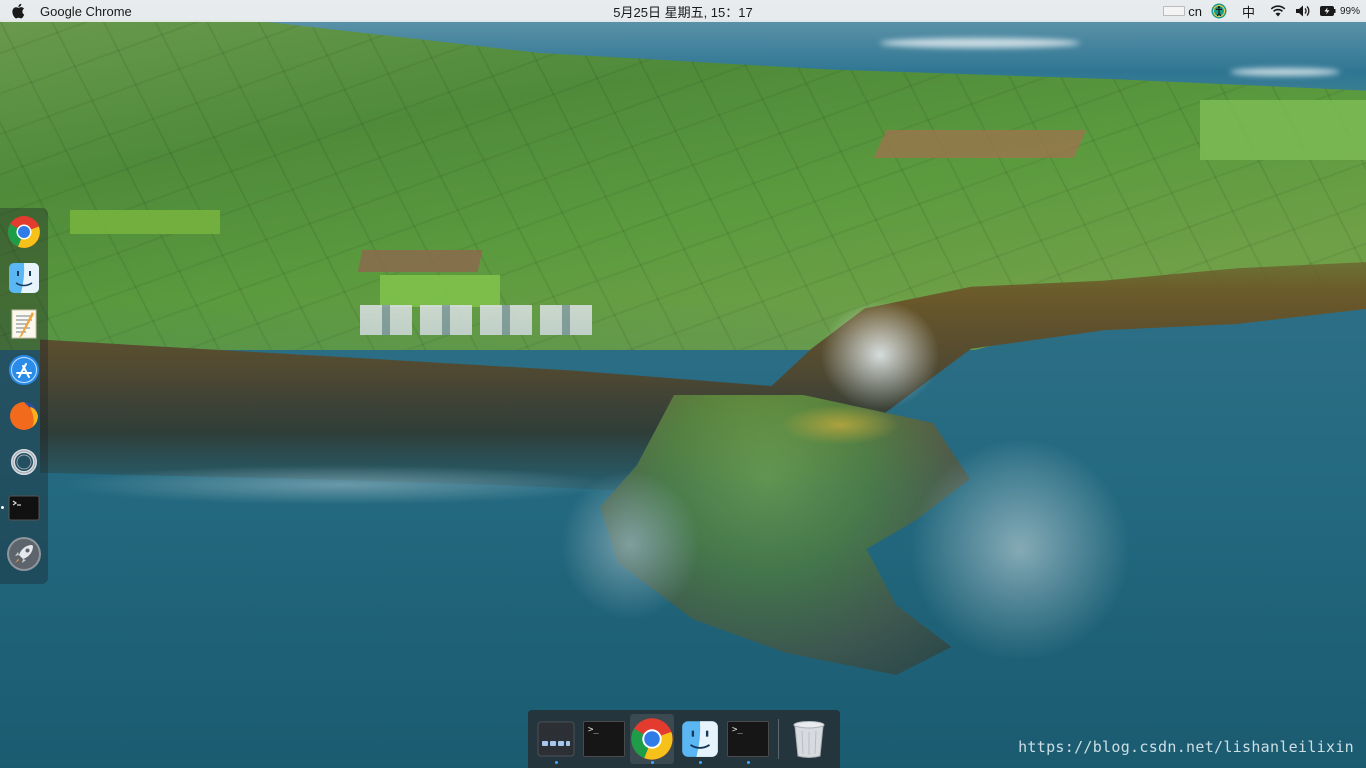 Image resolution: width=1366 pixels, height=768 pixels. What do you see at coordinates (1261, 11) in the screenshot?
I see `system-tray: cn 中 99%` at bounding box center [1261, 11].